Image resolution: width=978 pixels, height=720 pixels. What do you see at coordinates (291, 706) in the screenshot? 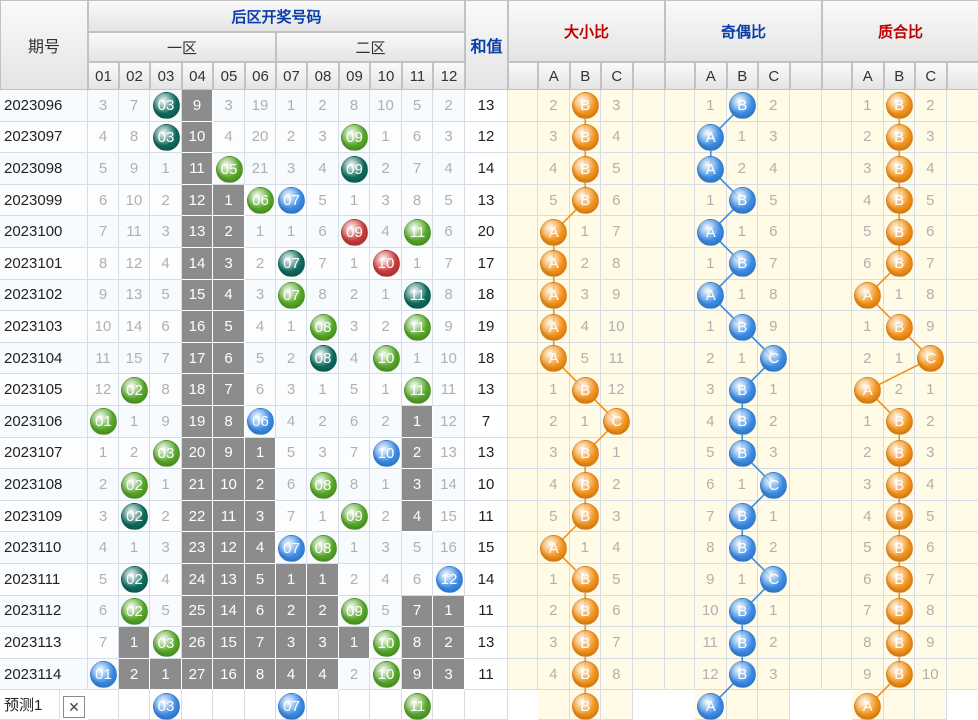
I see `forecast-ball: 07` at bounding box center [291, 706].